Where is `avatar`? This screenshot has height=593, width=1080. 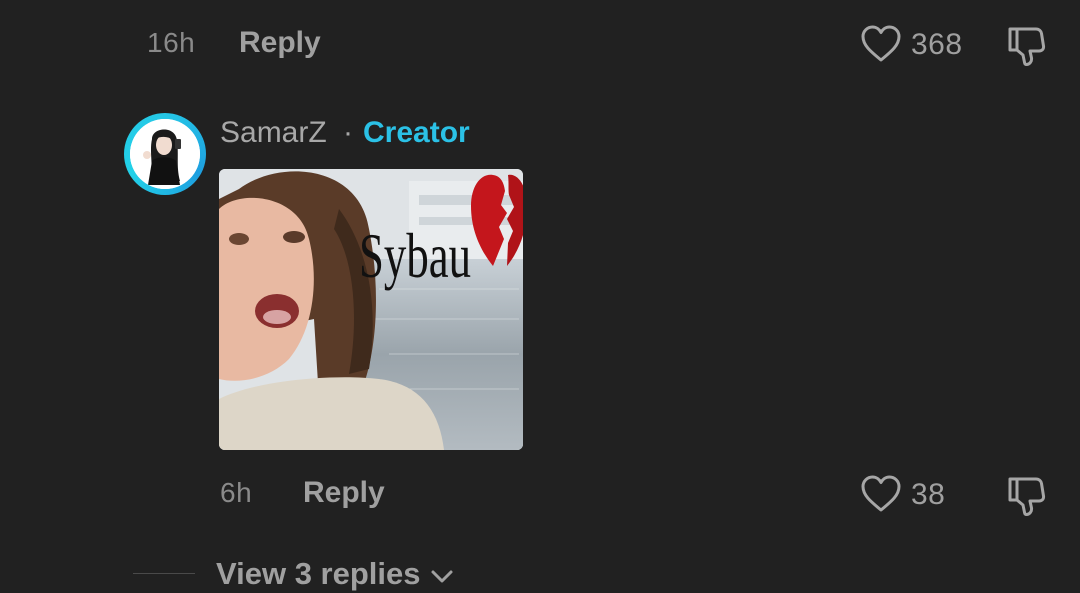
avatar is located at coordinates (165, 154).